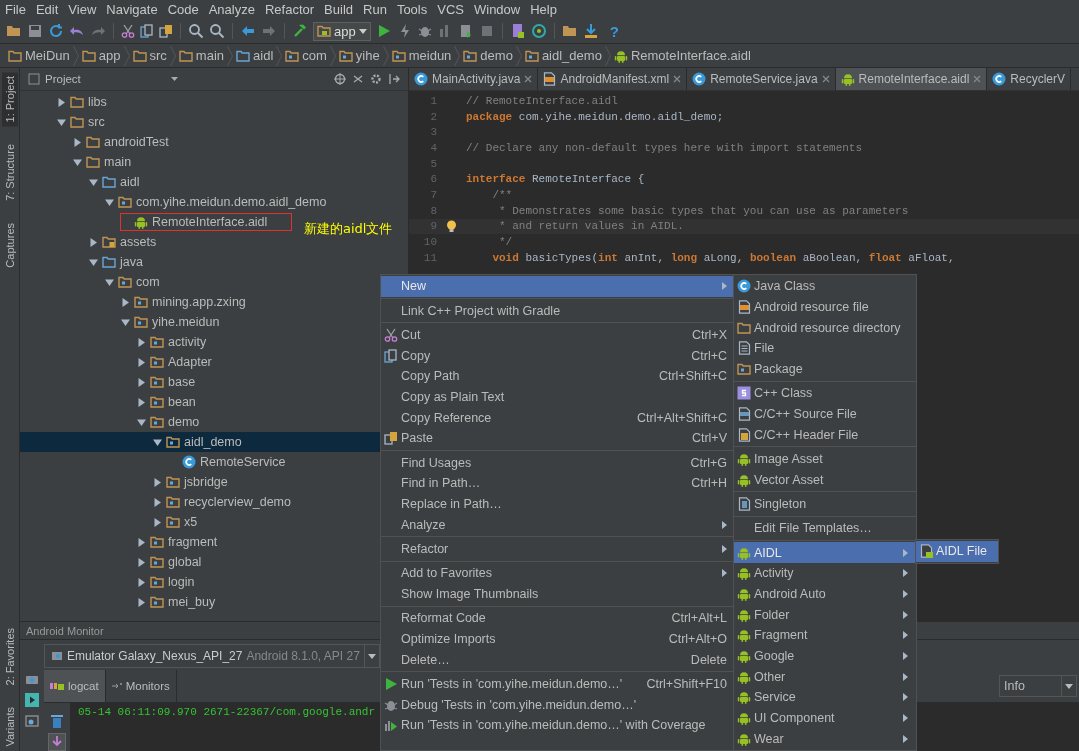 The image size is (1079, 751). I want to click on tree-item: global, so click(169, 562).